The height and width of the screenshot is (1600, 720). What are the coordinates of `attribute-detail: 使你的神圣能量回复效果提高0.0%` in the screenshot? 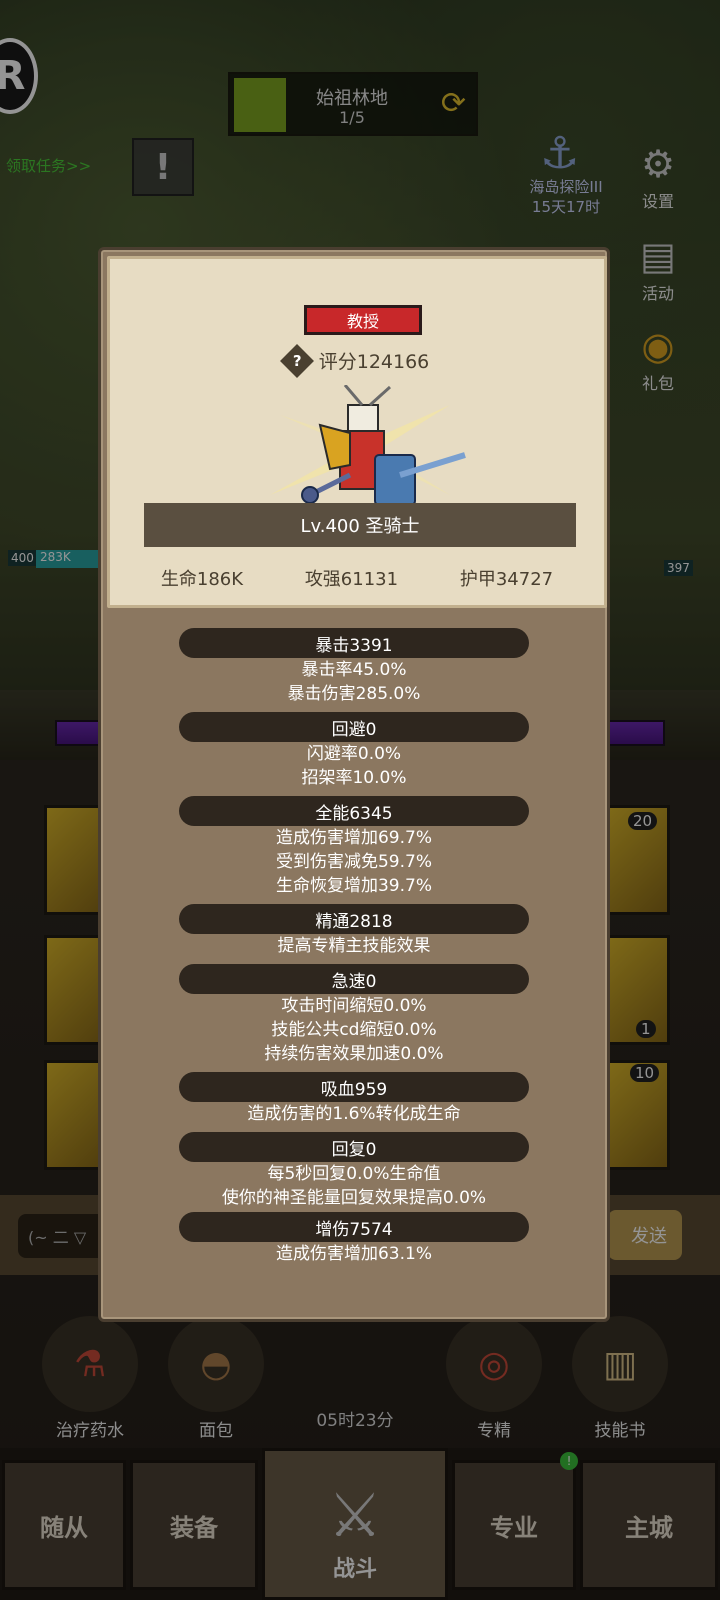 It's located at (354, 1198).